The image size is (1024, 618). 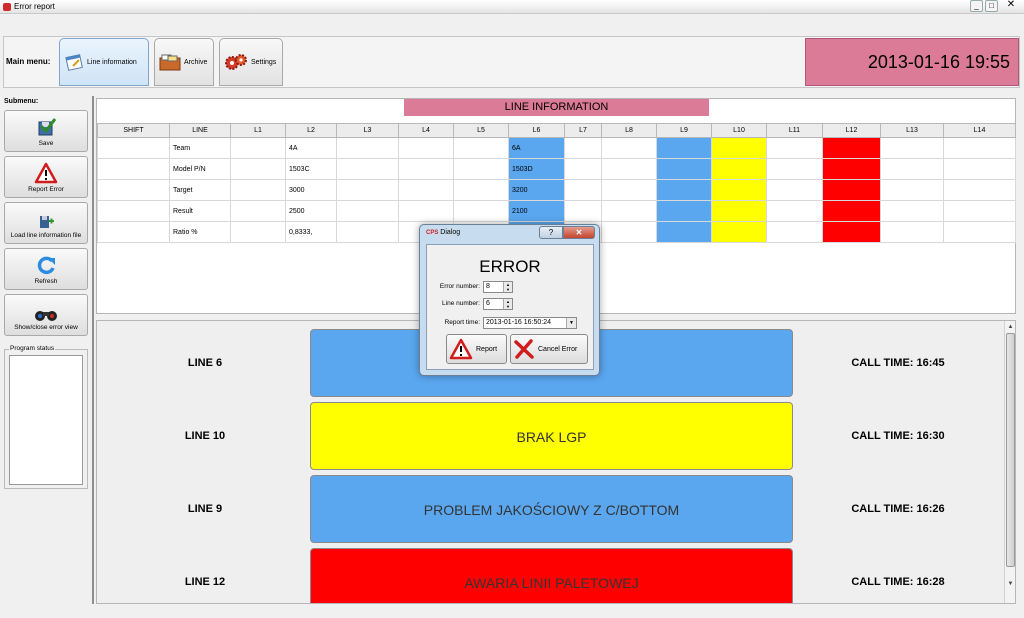 What do you see at coordinates (1010, 584) in the screenshot?
I see `scroll-down-arrow-icon: ▼` at bounding box center [1010, 584].